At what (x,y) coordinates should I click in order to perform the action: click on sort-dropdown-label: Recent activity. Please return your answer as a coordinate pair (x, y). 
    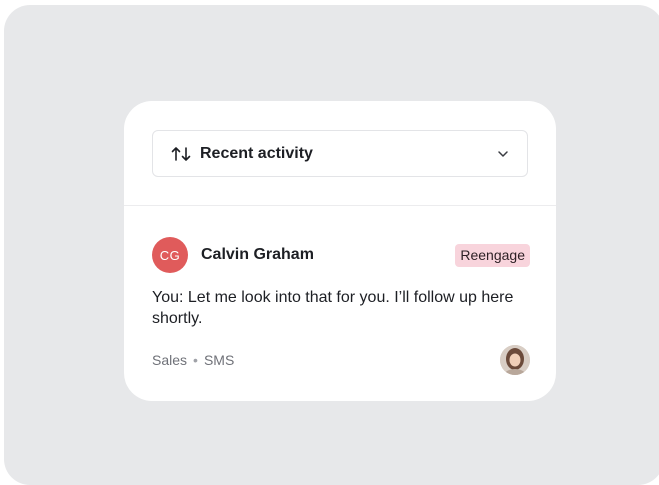
    Looking at the image, I should click on (256, 153).